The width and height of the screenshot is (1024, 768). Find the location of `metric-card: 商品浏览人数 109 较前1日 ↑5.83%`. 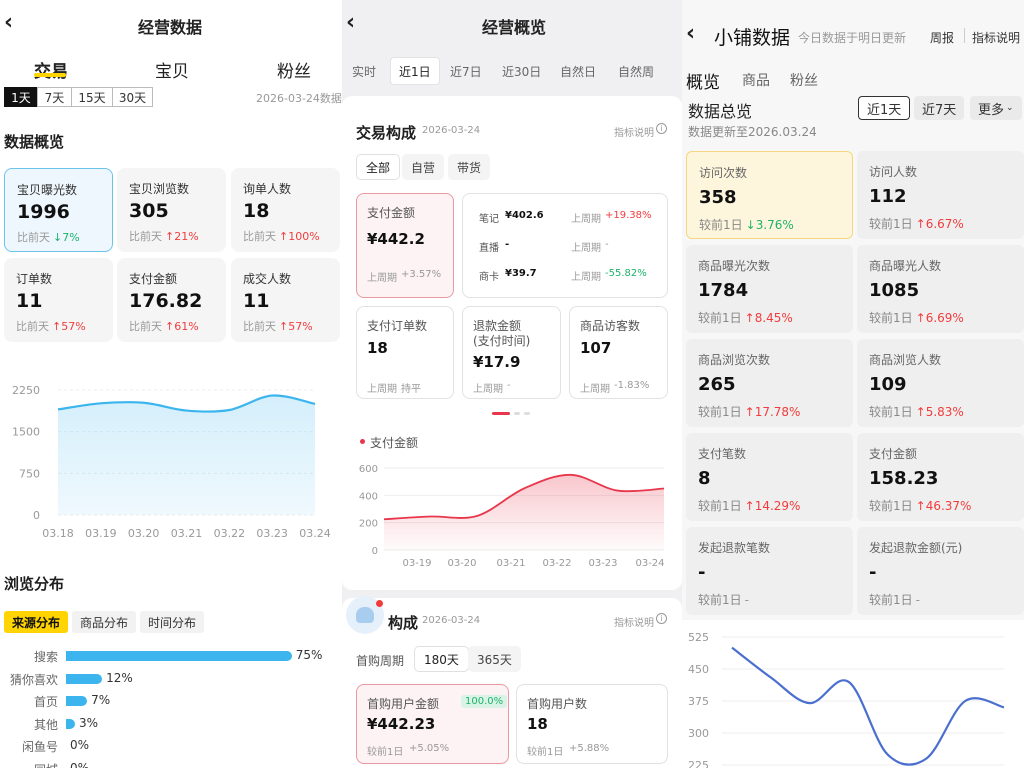

metric-card: 商品浏览人数 109 较前1日 ↑5.83% is located at coordinates (940, 383).